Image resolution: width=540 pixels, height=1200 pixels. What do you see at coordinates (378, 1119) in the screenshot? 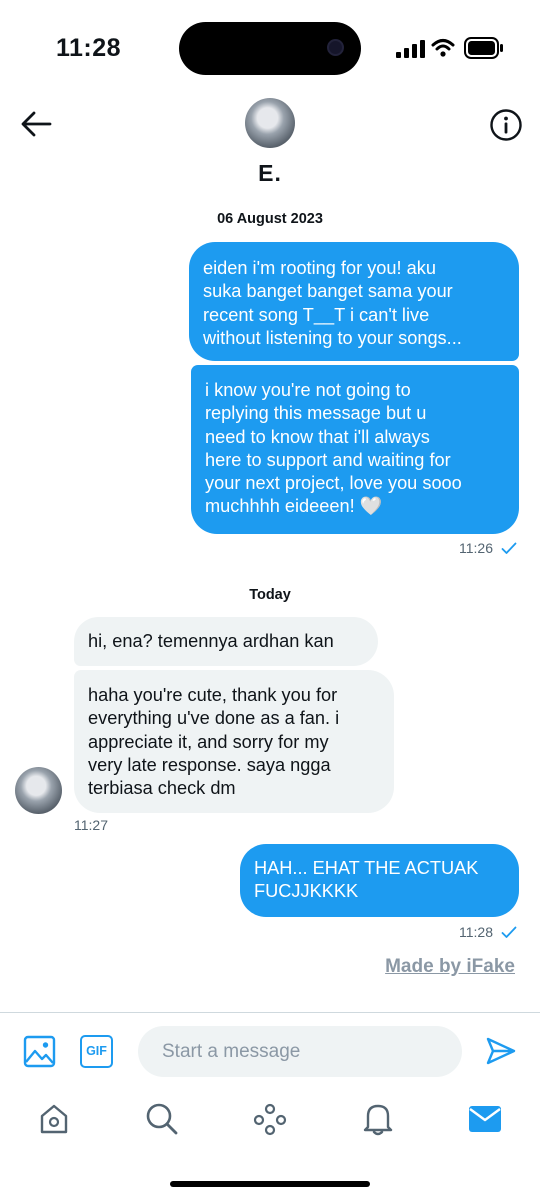
I see `notifications-bell-icon` at bounding box center [378, 1119].